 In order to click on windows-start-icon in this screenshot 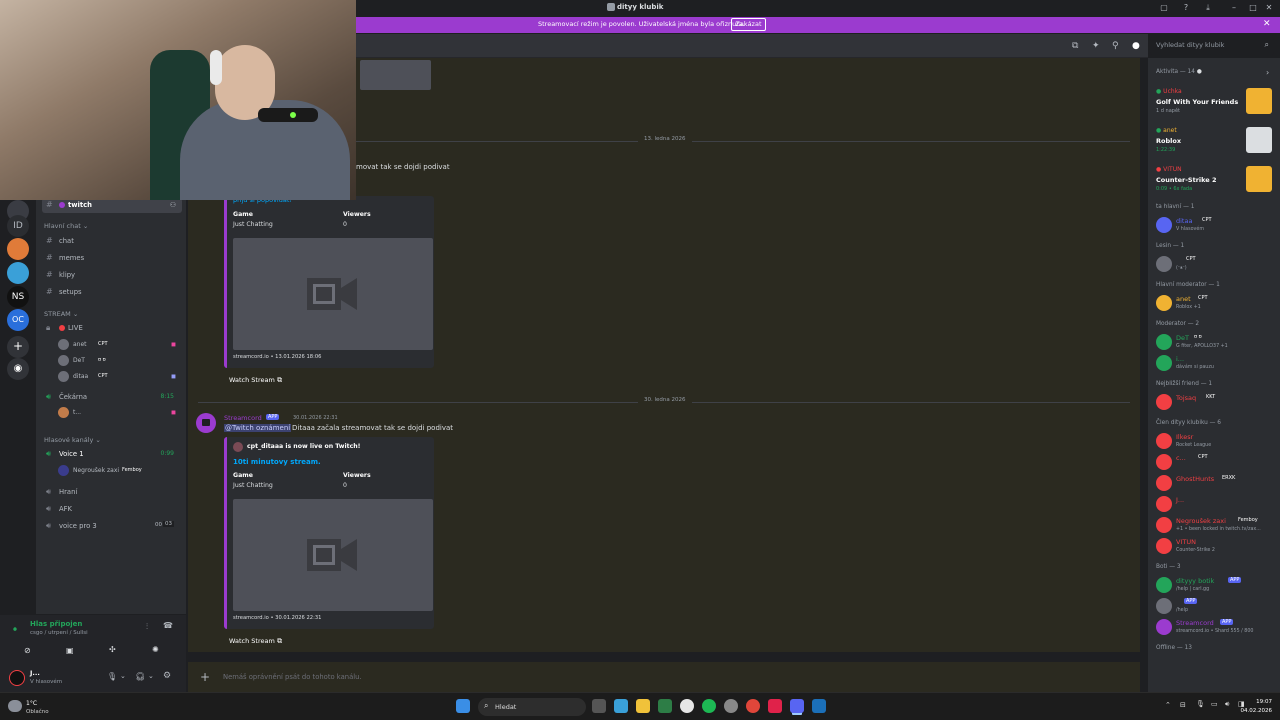, I will do `click(463, 706)`.